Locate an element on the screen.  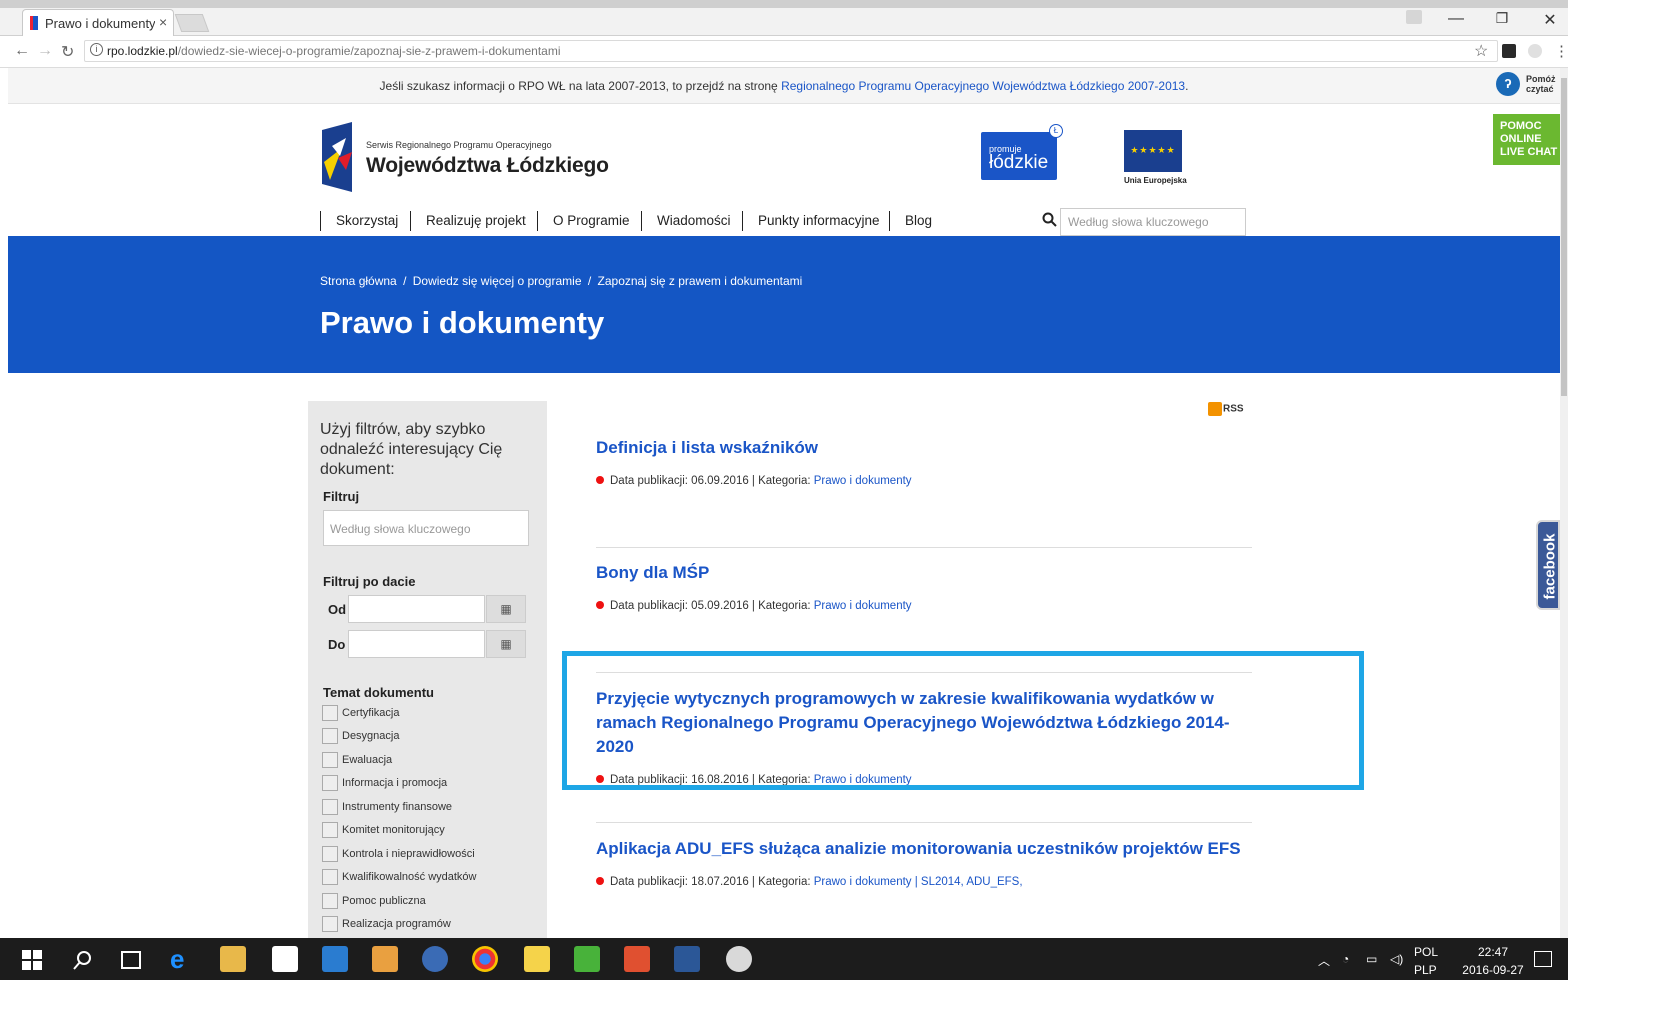
search-input: Według słowa kluczowego is located at coordinates (1153, 222).